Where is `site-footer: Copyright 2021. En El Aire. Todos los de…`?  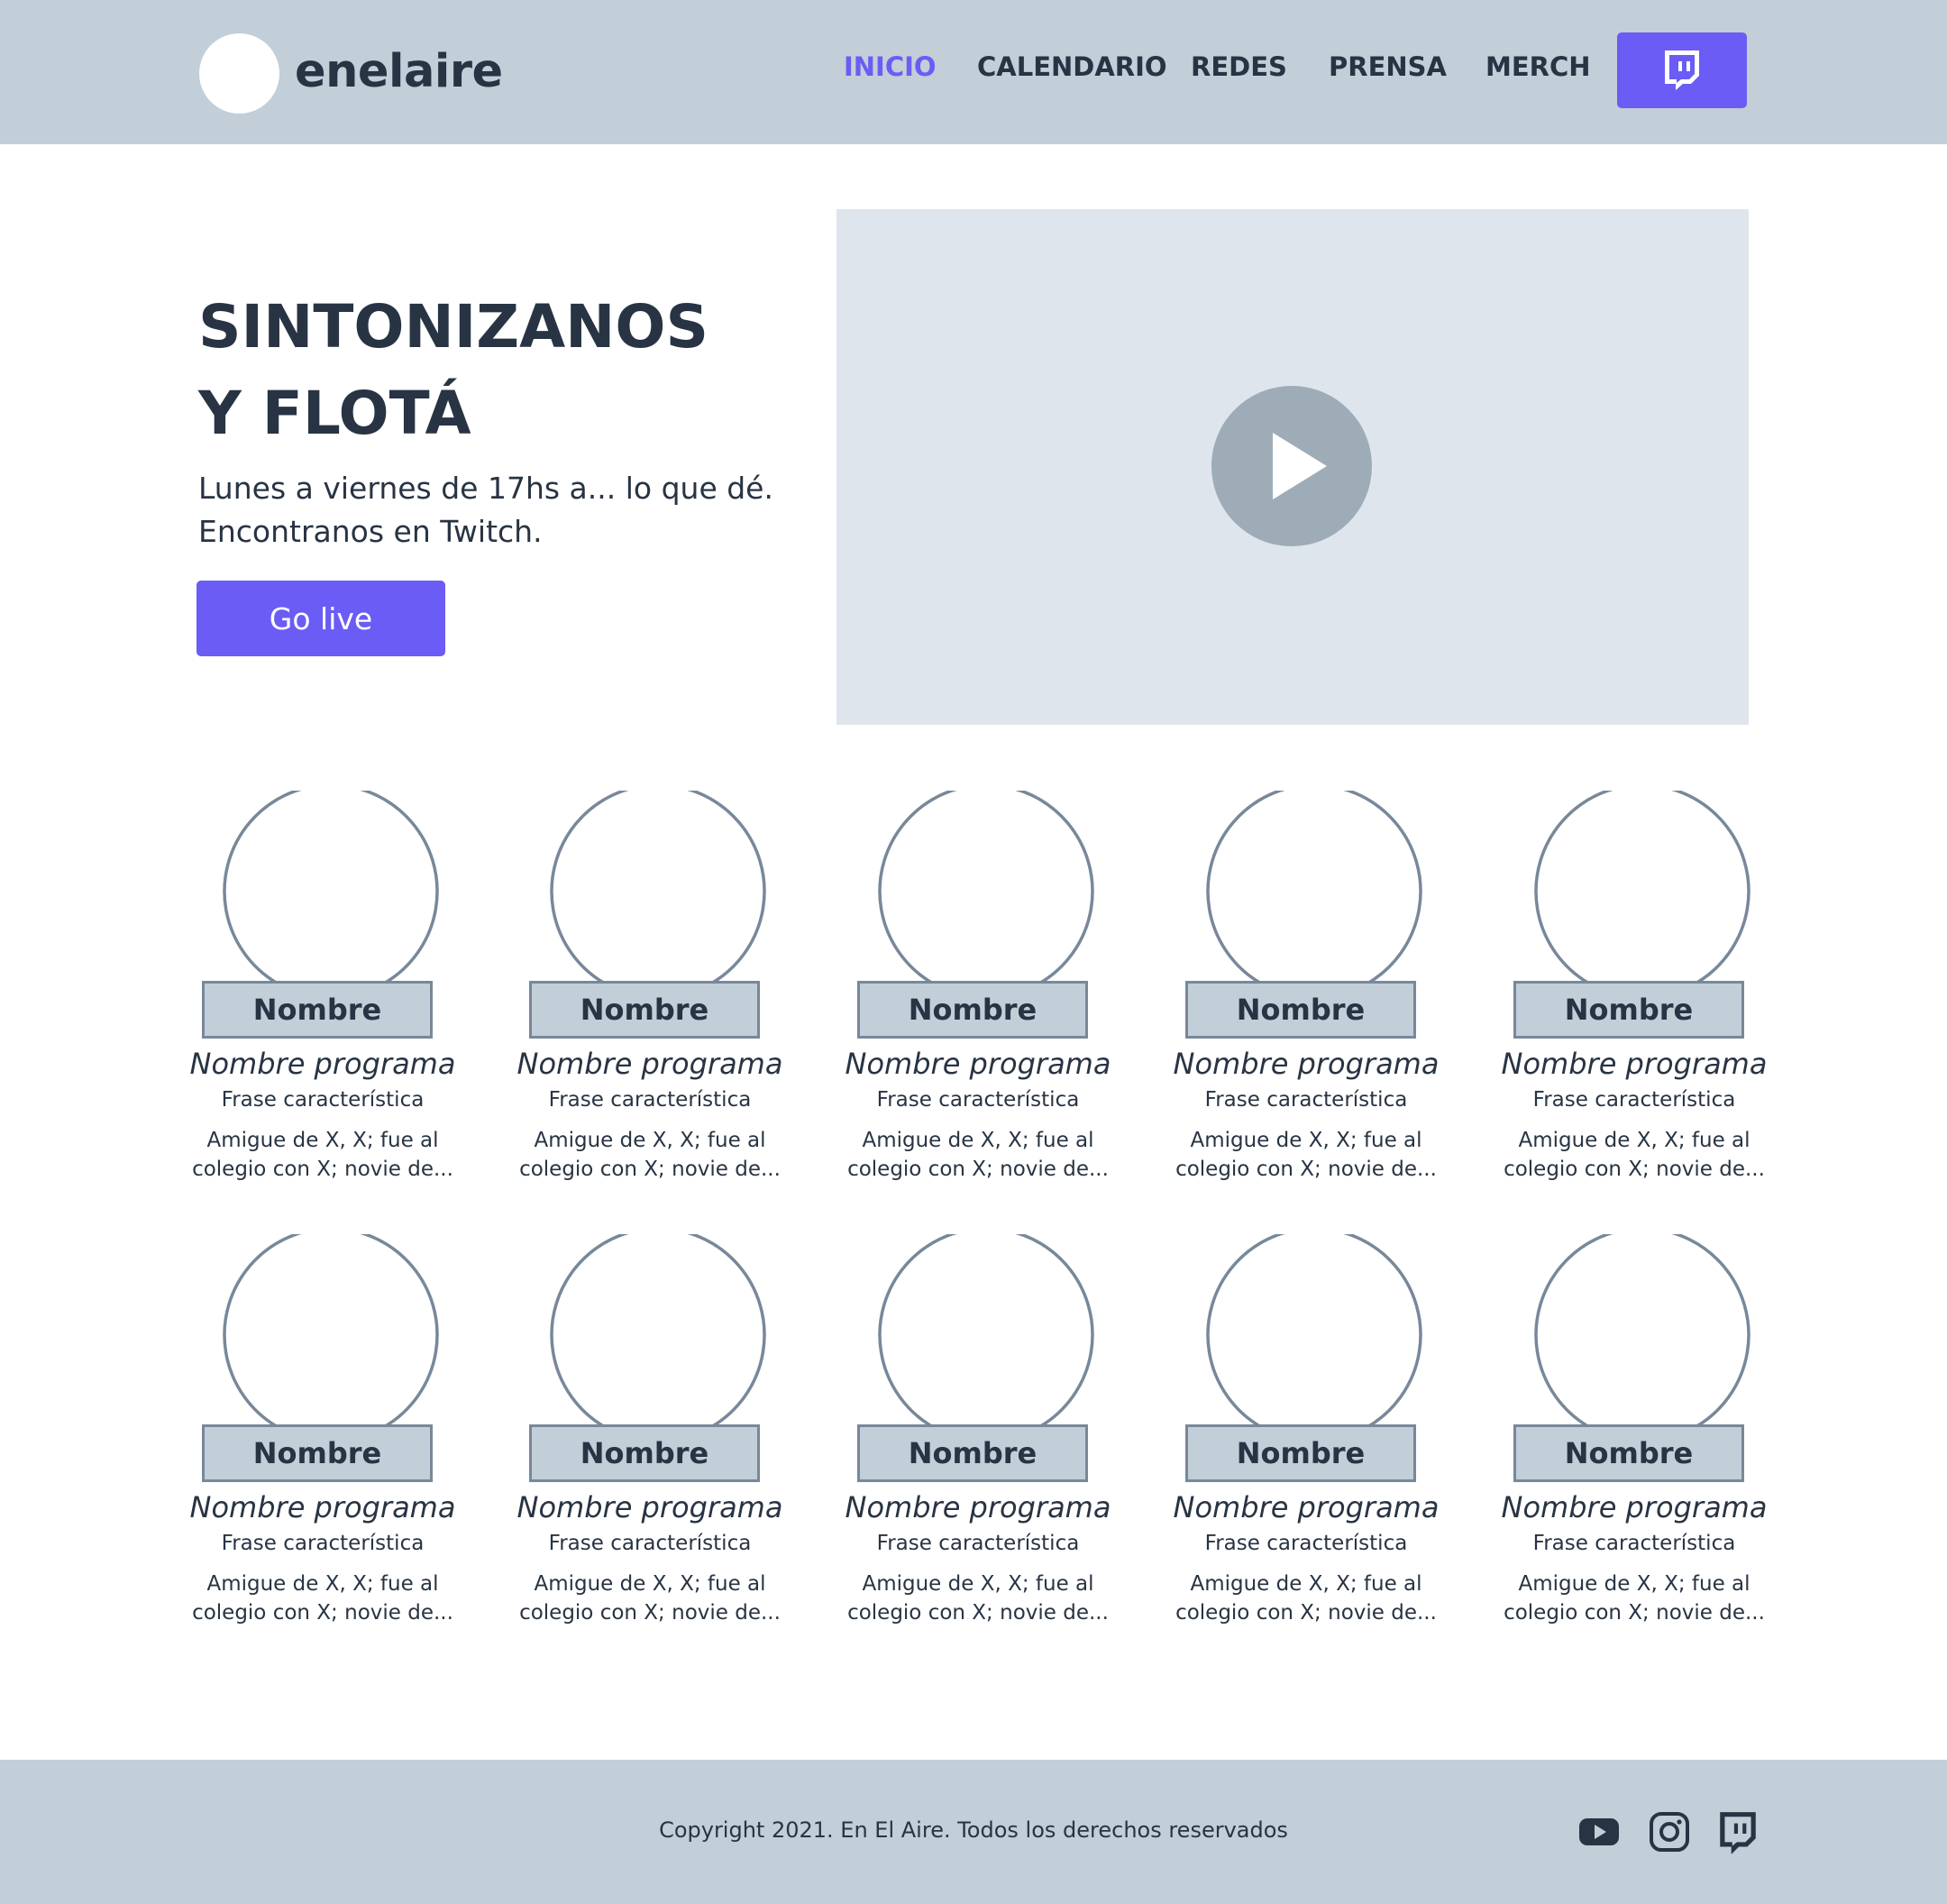
site-footer: Copyright 2021. En El Aire. Todos los de… is located at coordinates (973, 1832).